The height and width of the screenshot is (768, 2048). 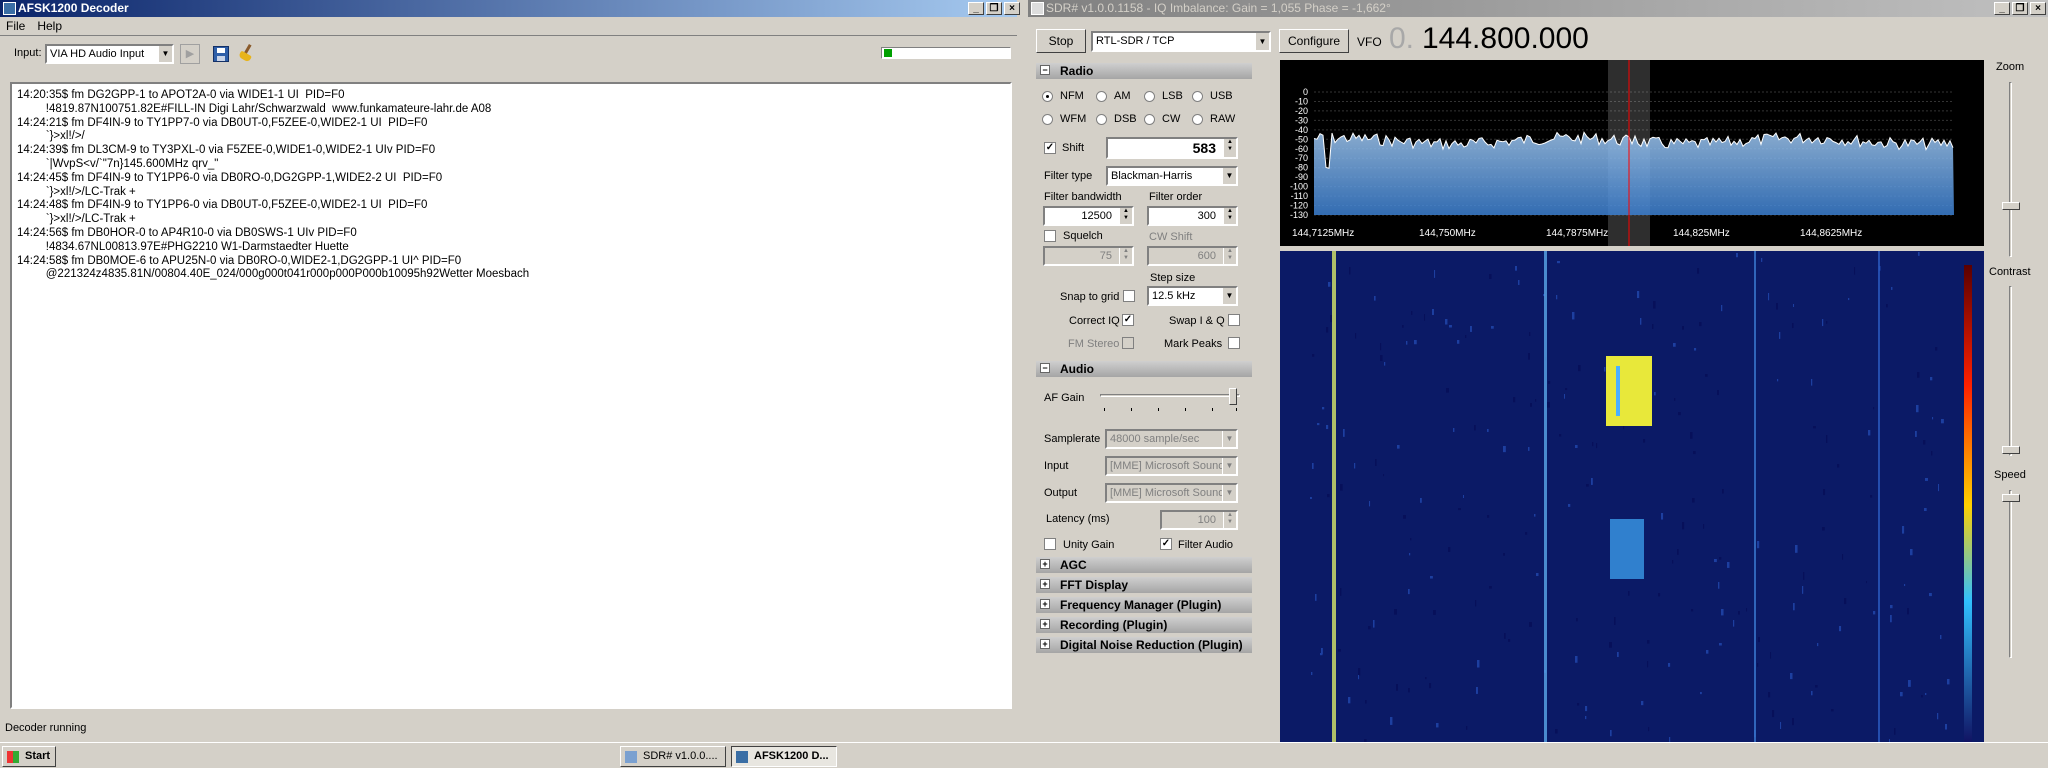 I want to click on filter-bw-spinner: ▲ ▼, so click(x=1125, y=216).